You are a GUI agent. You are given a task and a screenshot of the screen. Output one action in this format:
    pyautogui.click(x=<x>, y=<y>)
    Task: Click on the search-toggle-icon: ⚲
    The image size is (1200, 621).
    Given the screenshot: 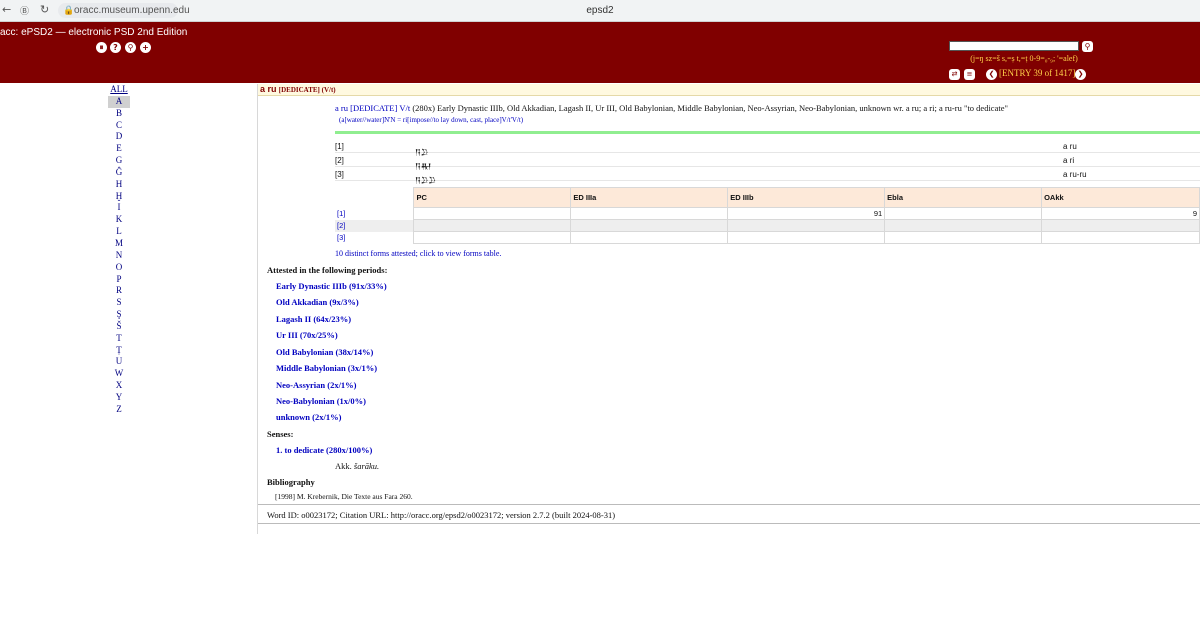 What is the action you would take?
    pyautogui.click(x=130, y=47)
    